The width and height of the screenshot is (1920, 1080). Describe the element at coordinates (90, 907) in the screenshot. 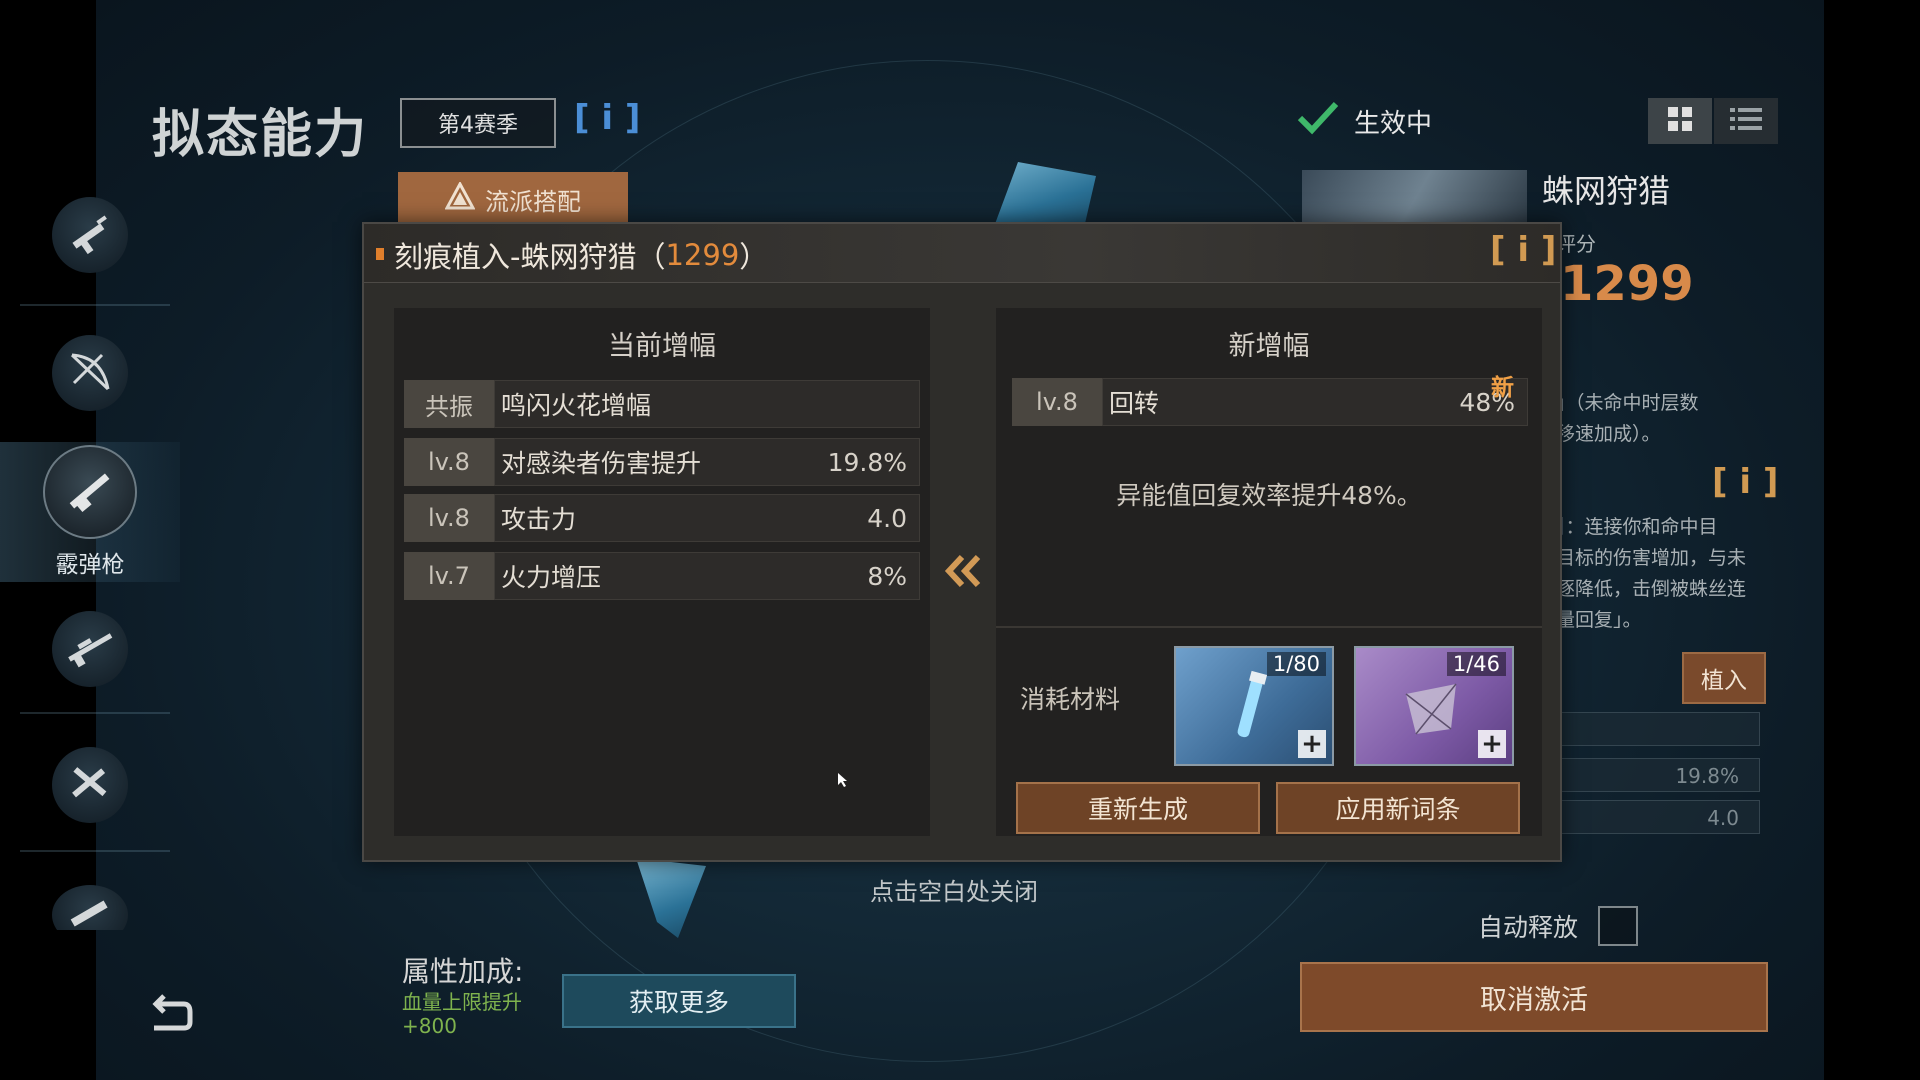

I see `launcher-icon` at that location.